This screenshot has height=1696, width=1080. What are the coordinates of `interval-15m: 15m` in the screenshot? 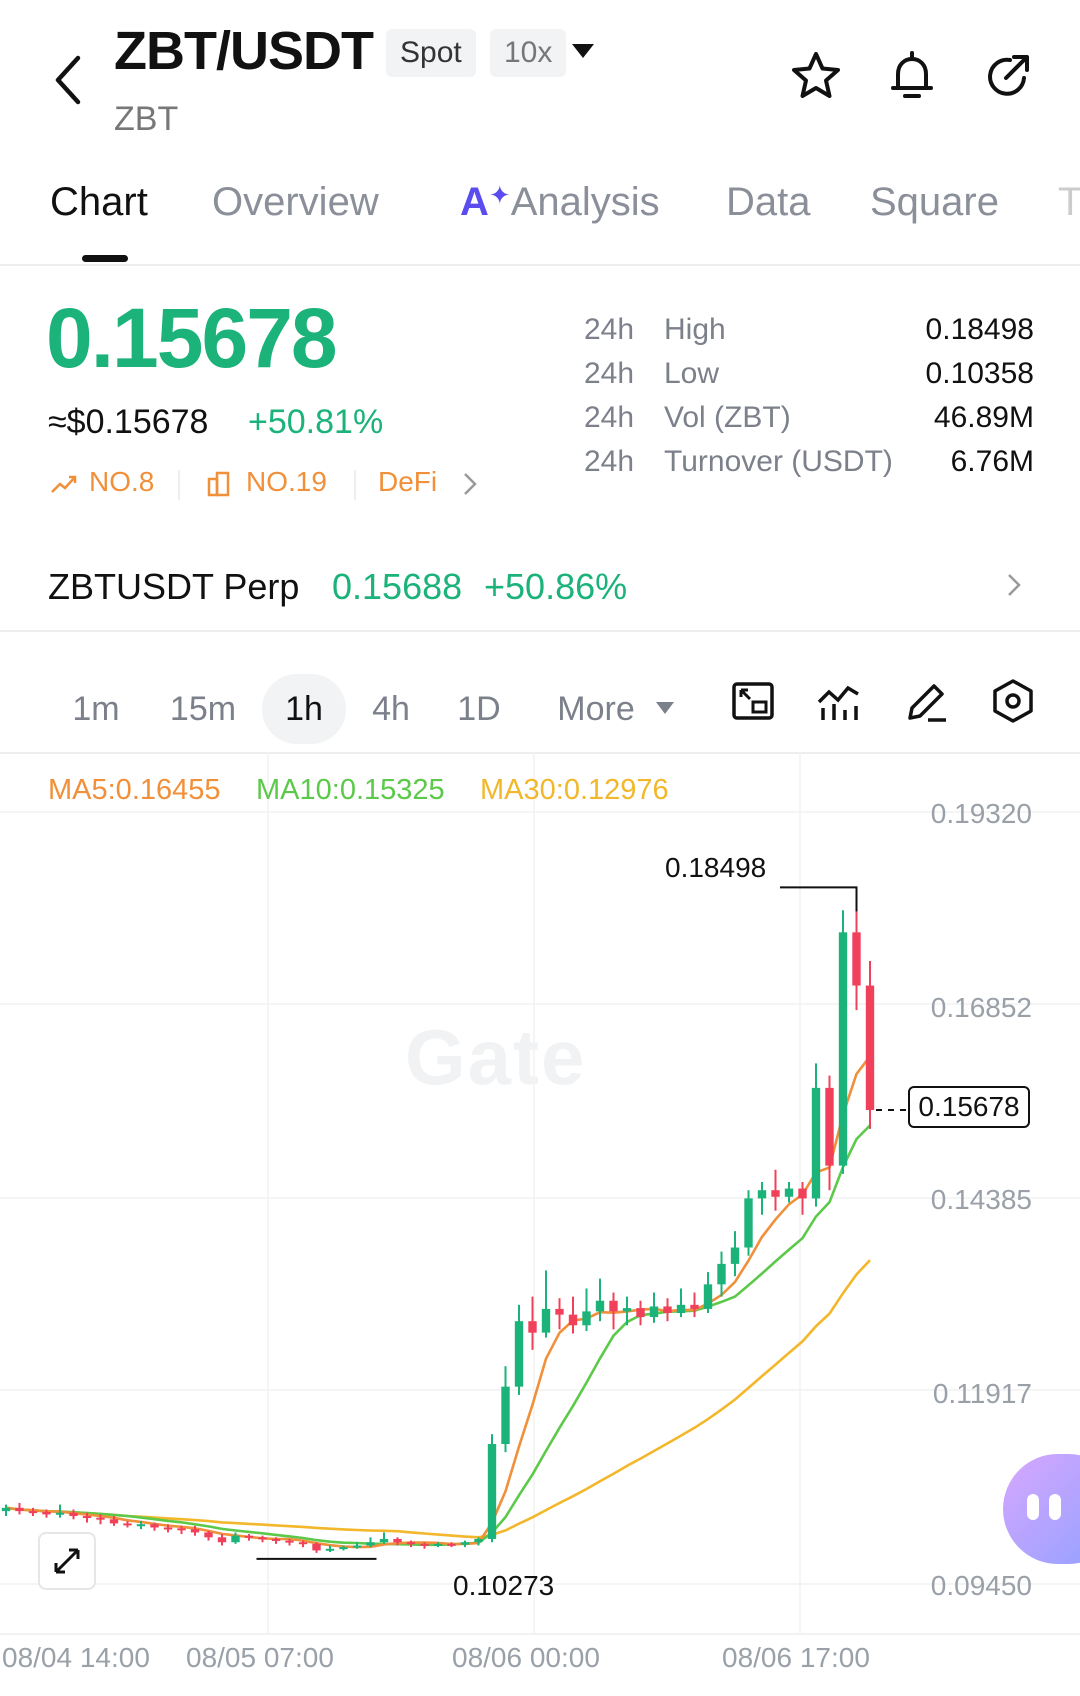 It's located at (203, 709).